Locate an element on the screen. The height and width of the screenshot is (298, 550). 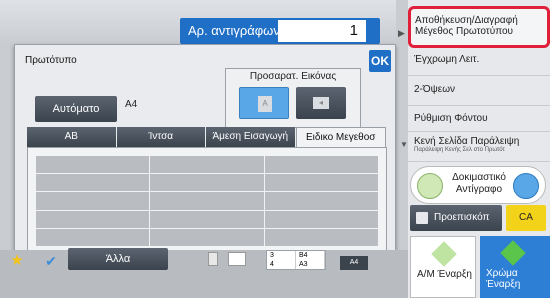
orientation-portrait-button: A is located at coordinates (264, 103).